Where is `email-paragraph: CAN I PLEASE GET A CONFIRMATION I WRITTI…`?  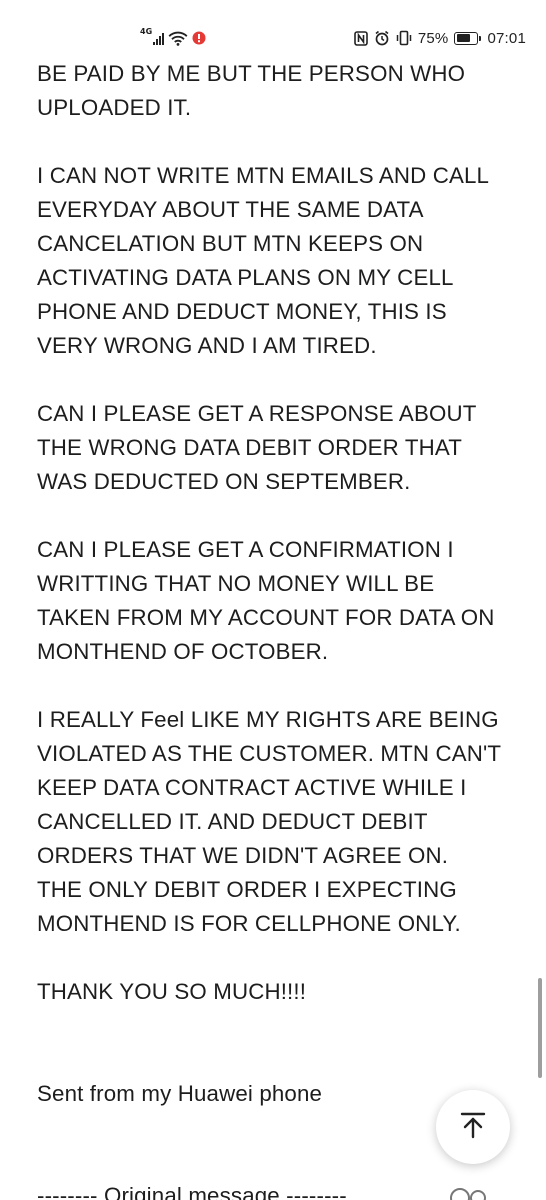
email-paragraph: CAN I PLEASE GET A CONFIRMATION I WRITTI… is located at coordinates (266, 600).